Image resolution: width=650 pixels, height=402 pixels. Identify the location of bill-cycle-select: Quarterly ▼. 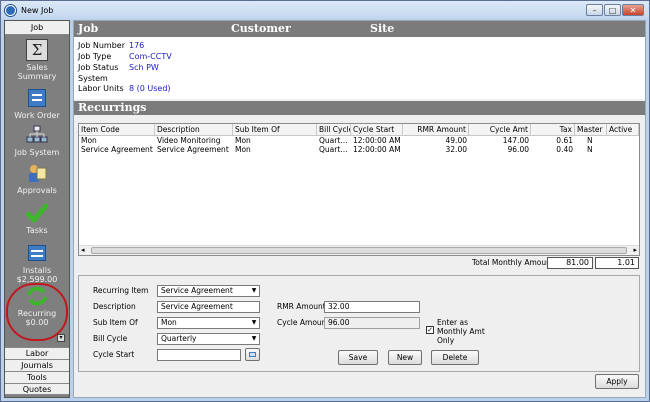
(208, 339).